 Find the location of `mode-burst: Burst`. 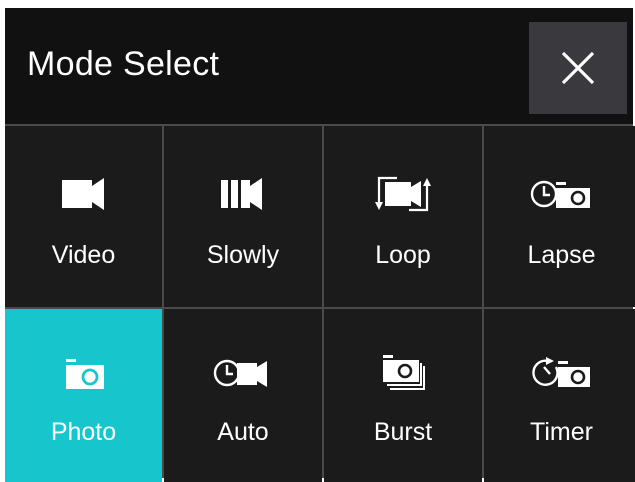

mode-burst: Burst is located at coordinates (403, 395).